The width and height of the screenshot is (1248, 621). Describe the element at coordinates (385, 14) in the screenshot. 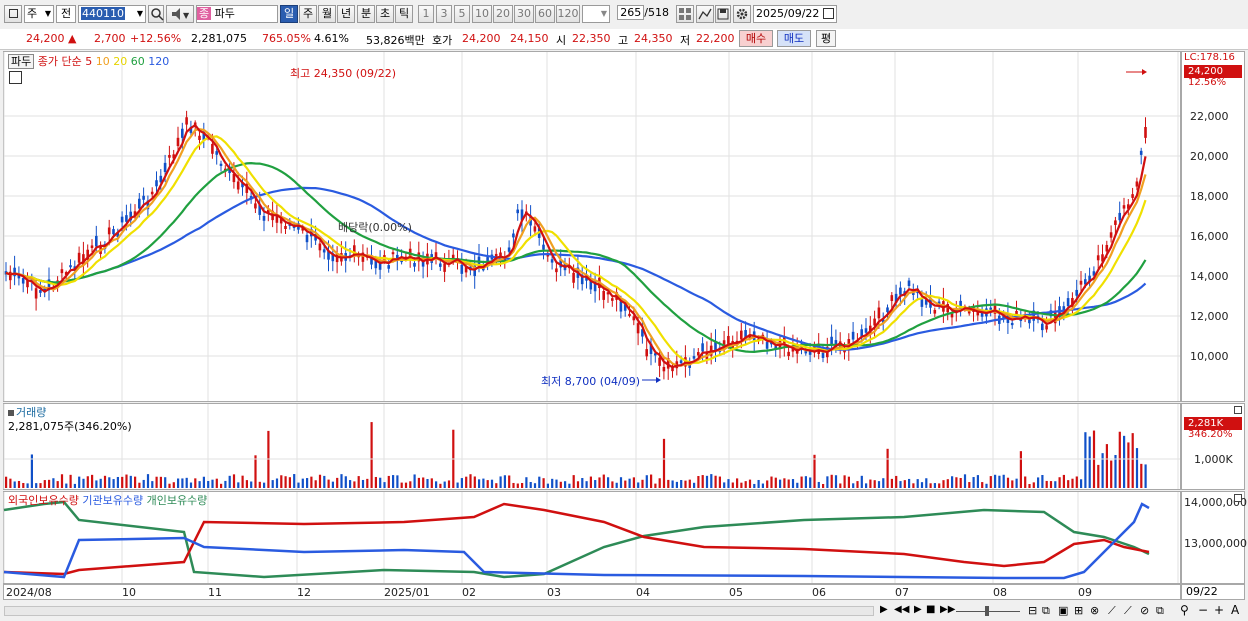

I see `period-second-button: 초` at that location.